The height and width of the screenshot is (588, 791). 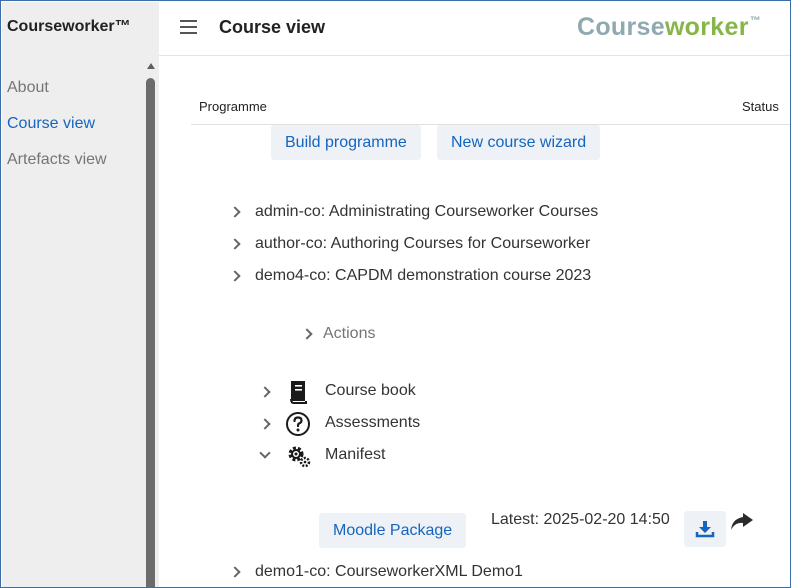 What do you see at coordinates (298, 456) in the screenshot?
I see `gears-icon` at bounding box center [298, 456].